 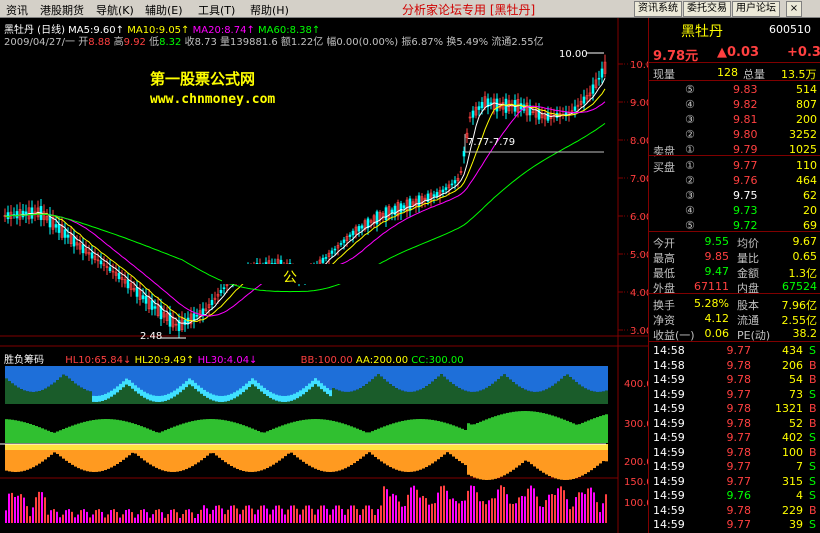 I want to click on bid-level: ④, so click(x=690, y=210).